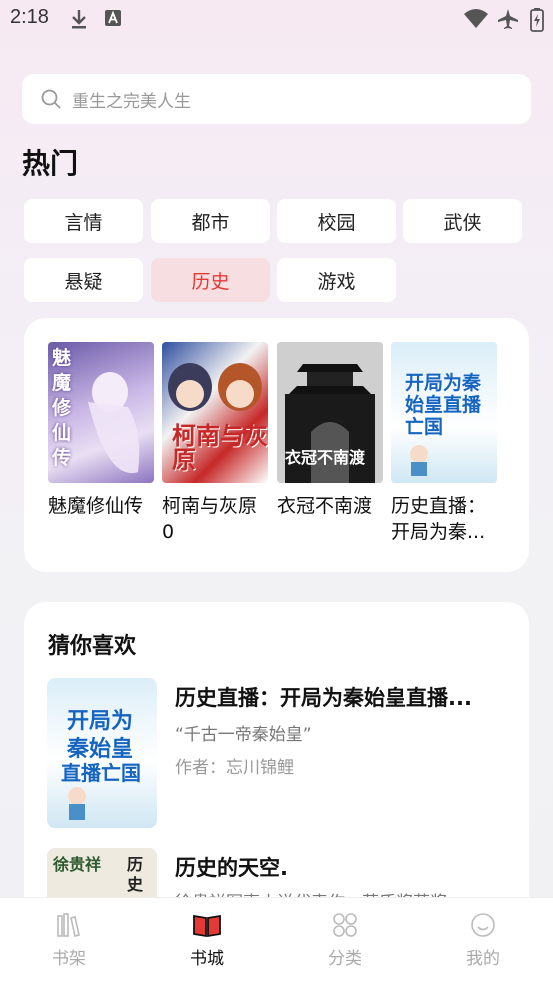 Image resolution: width=553 pixels, height=984 pixels. Describe the element at coordinates (325, 457) in the screenshot. I see `cover-title: 衣冠不南渡` at that location.